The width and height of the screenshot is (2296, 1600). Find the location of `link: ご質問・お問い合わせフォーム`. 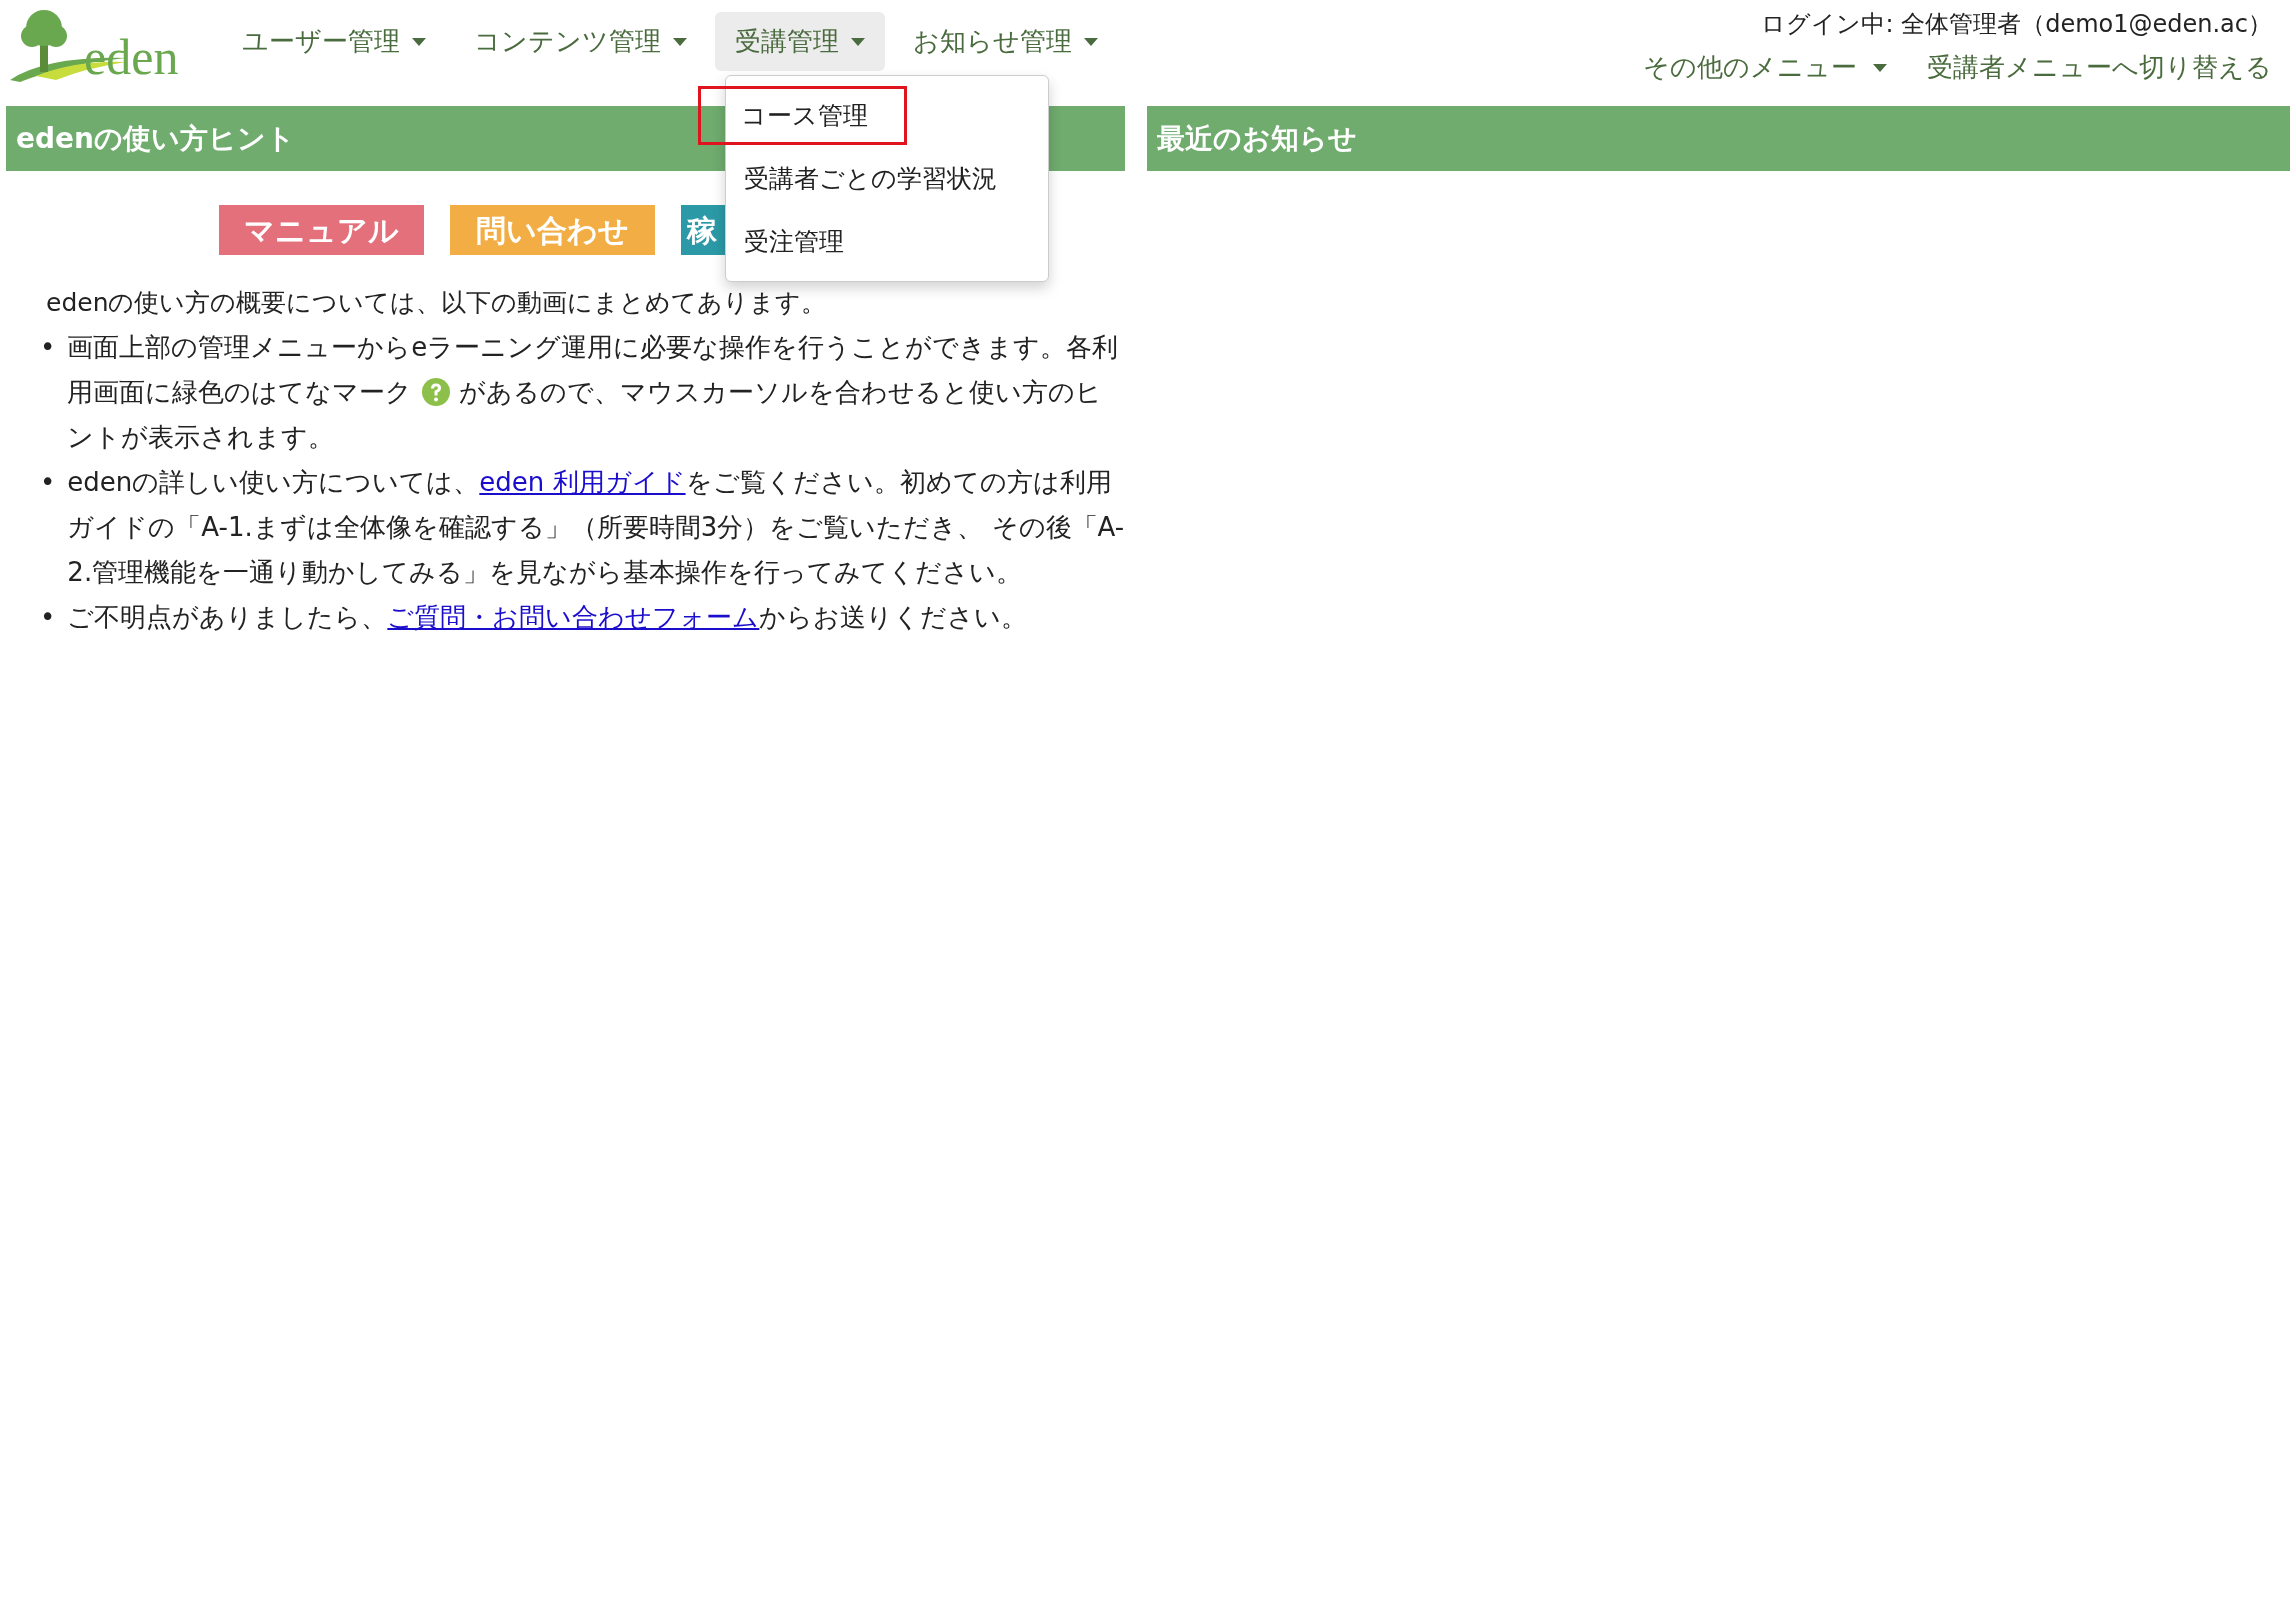

link: ご質問・お問い合わせフォーム is located at coordinates (573, 617).